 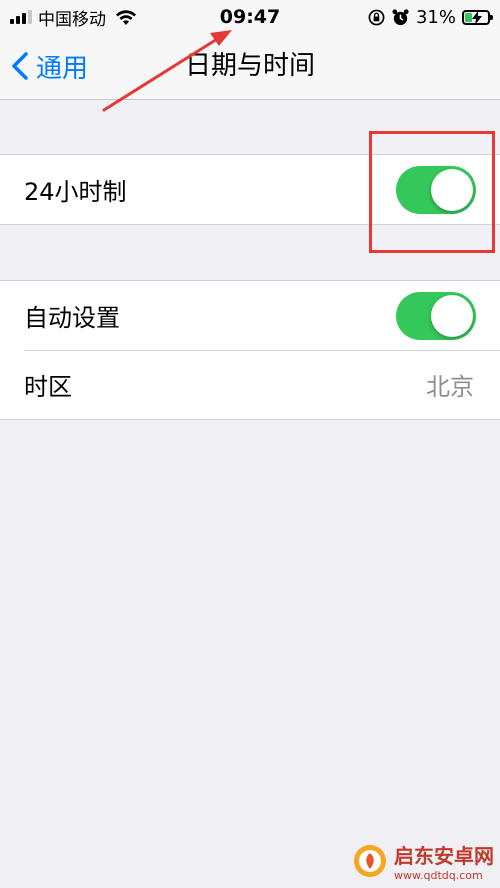 I want to click on watermark-url: www.qdtdq.com, so click(x=438, y=875).